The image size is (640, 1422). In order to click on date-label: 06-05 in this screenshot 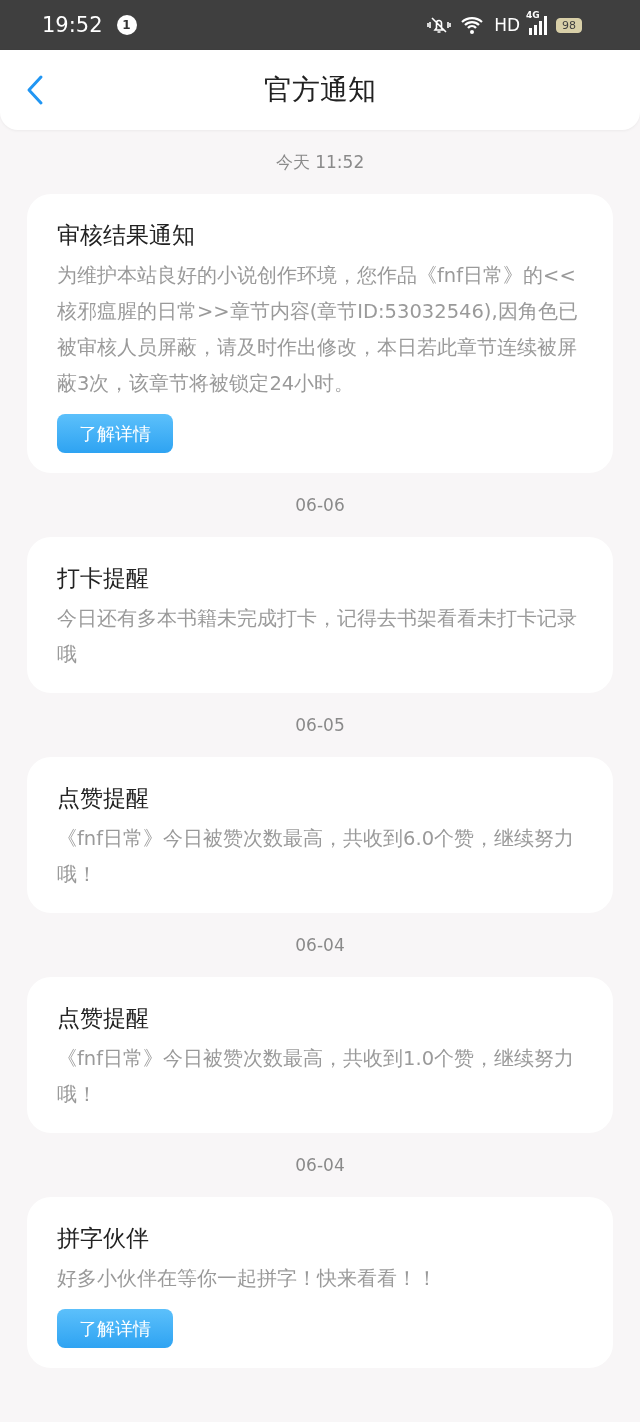, I will do `click(320, 725)`.